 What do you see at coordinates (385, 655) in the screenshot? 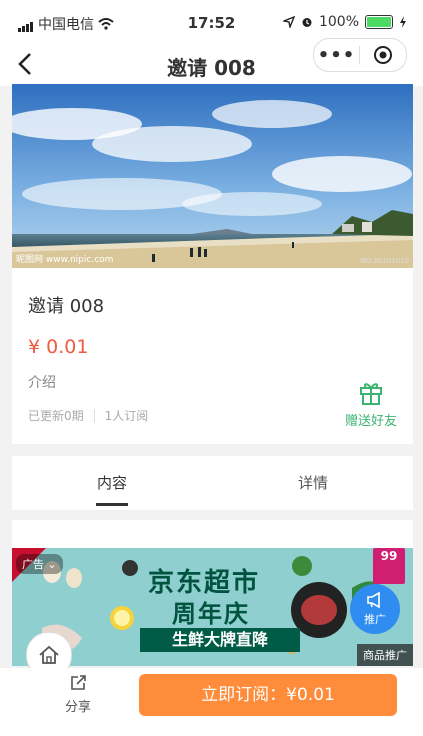
I see `ad-footer-label: 商品推广` at bounding box center [385, 655].